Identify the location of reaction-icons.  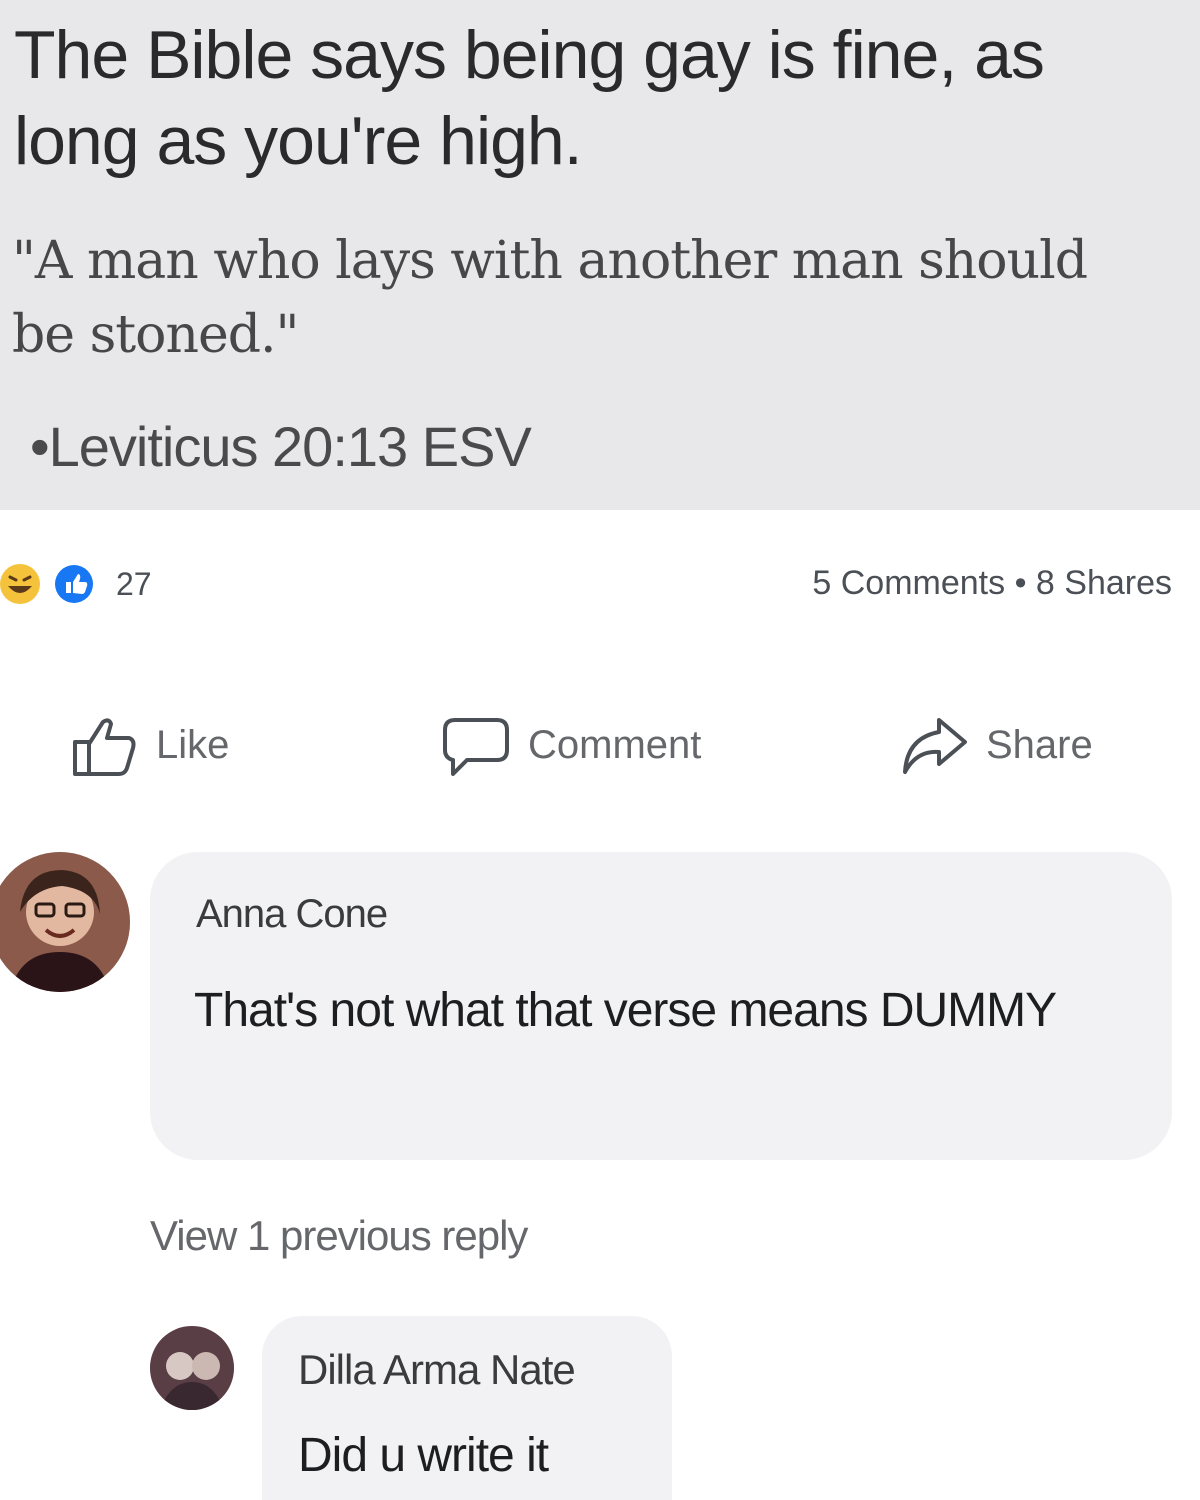
(55, 584).